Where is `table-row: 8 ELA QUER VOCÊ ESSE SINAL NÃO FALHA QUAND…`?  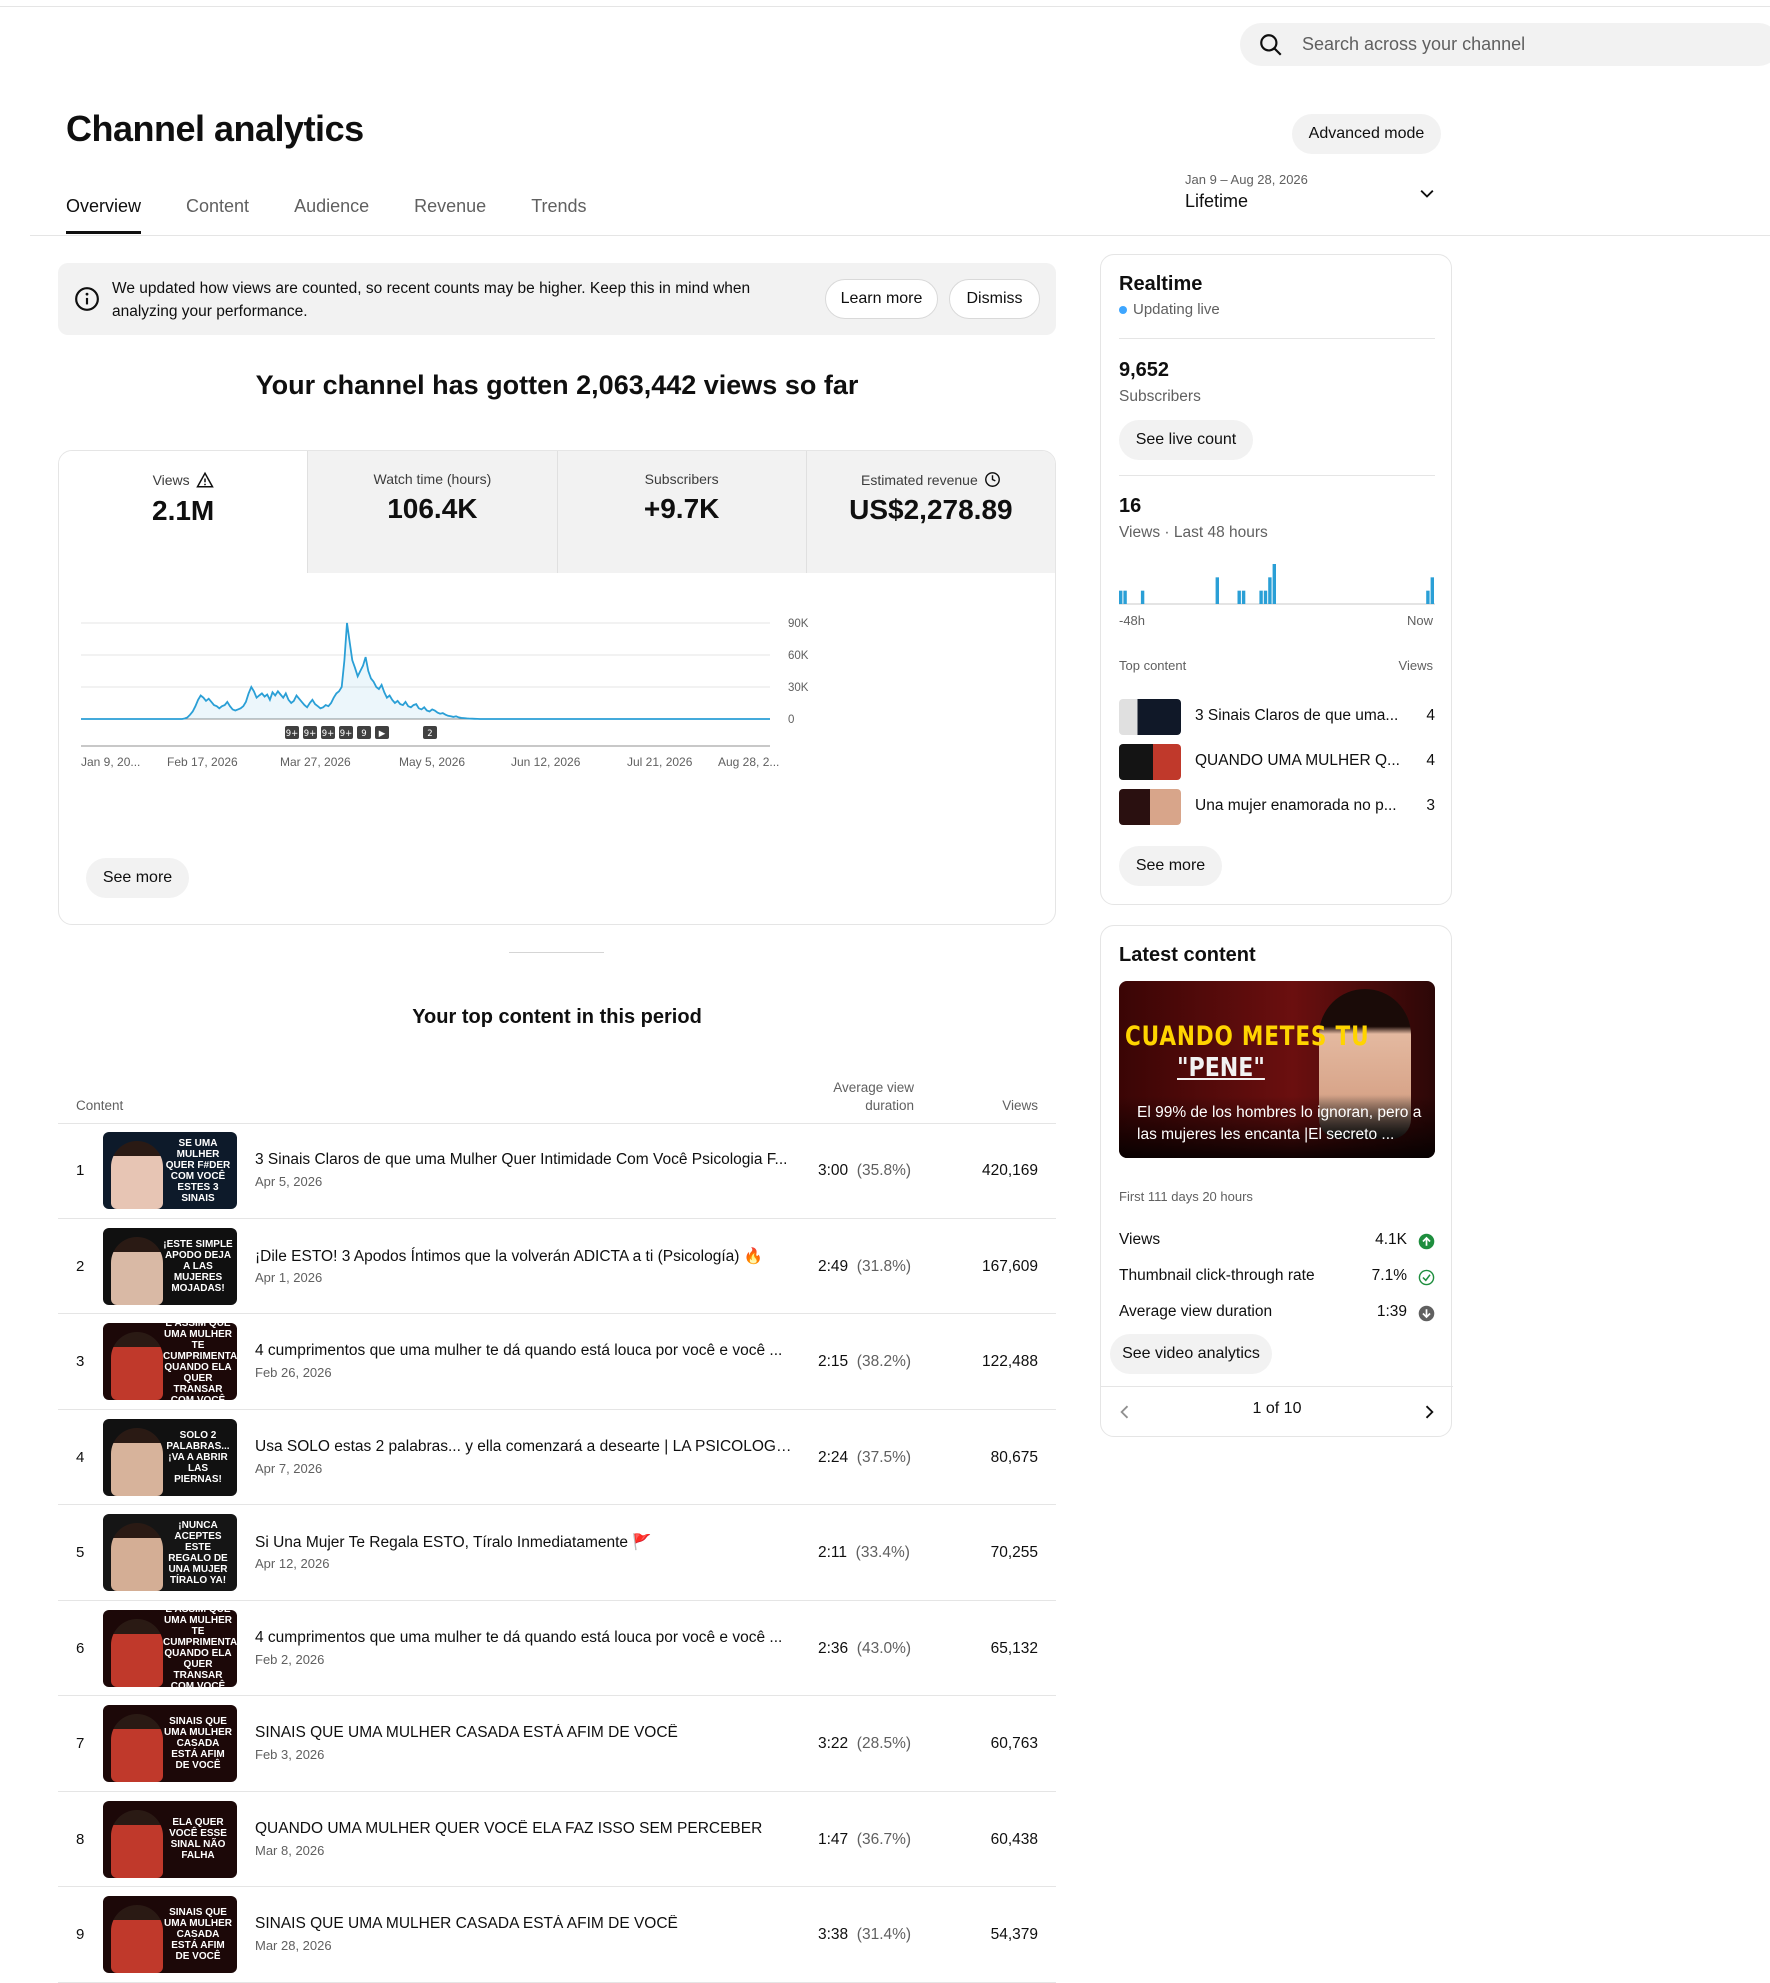 table-row: 8 ELA QUER VOCÊ ESSE SINAL NÃO FALHA QUAND… is located at coordinates (557, 1839).